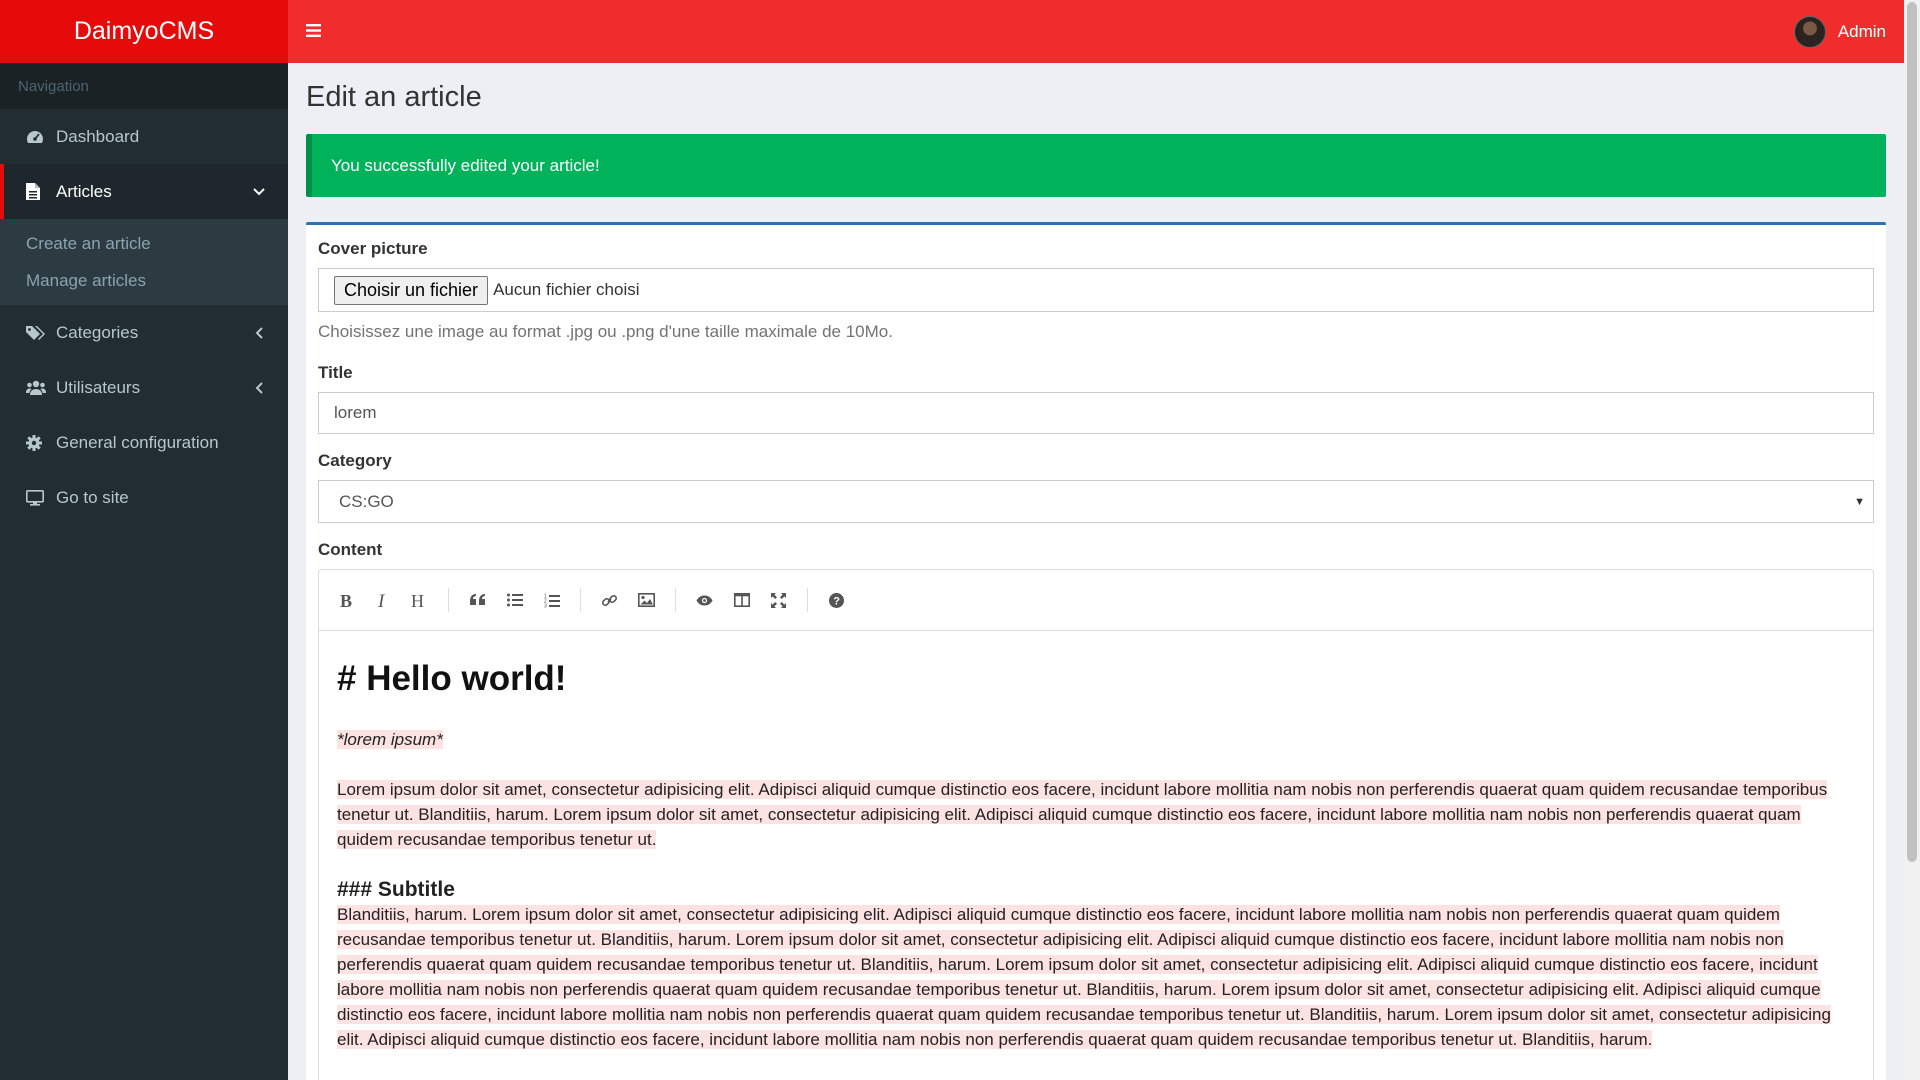 This screenshot has height=1080, width=1920. I want to click on preview-icon, so click(704, 600).